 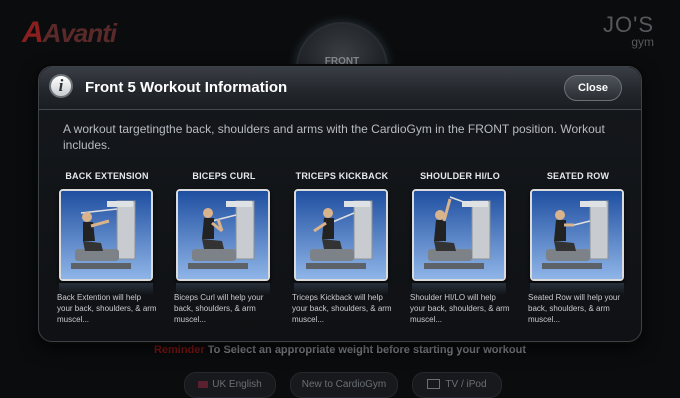 What do you see at coordinates (179, 350) in the screenshot?
I see `reminder-label: Reminder` at bounding box center [179, 350].